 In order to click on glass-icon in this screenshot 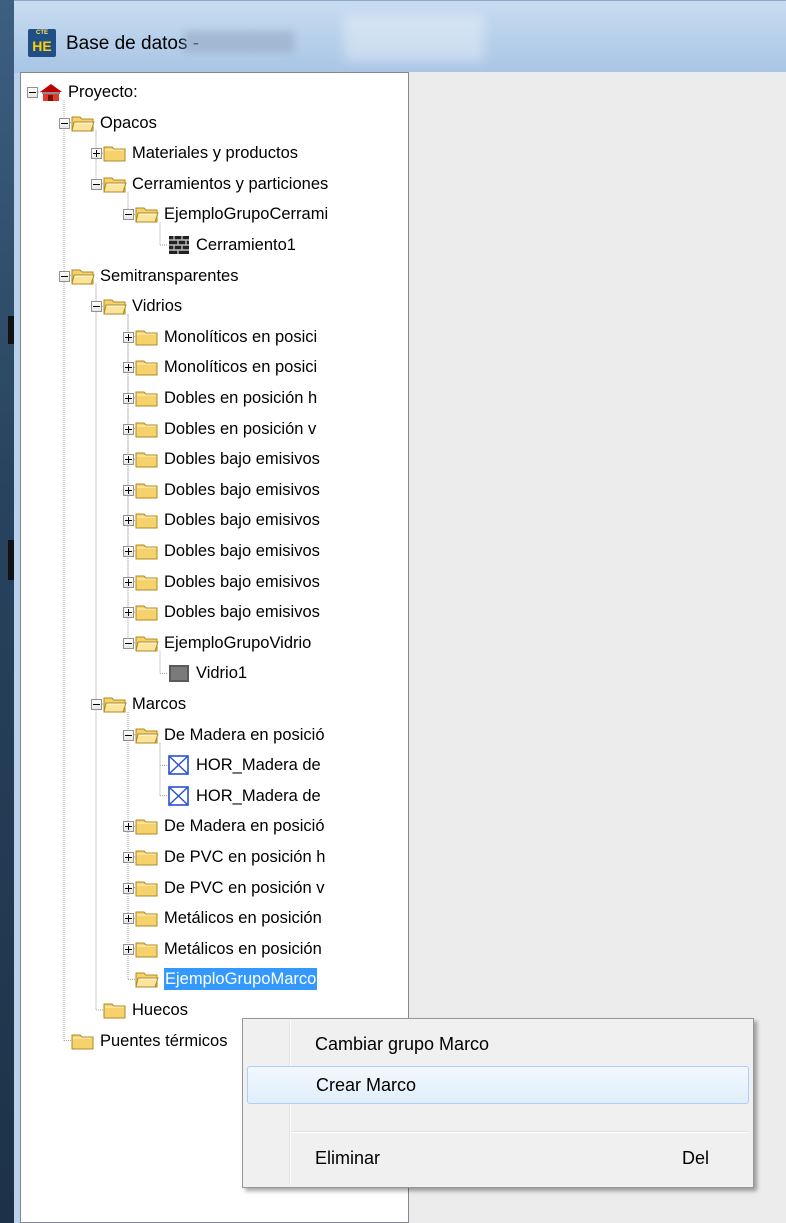, I will do `click(179, 673)`.